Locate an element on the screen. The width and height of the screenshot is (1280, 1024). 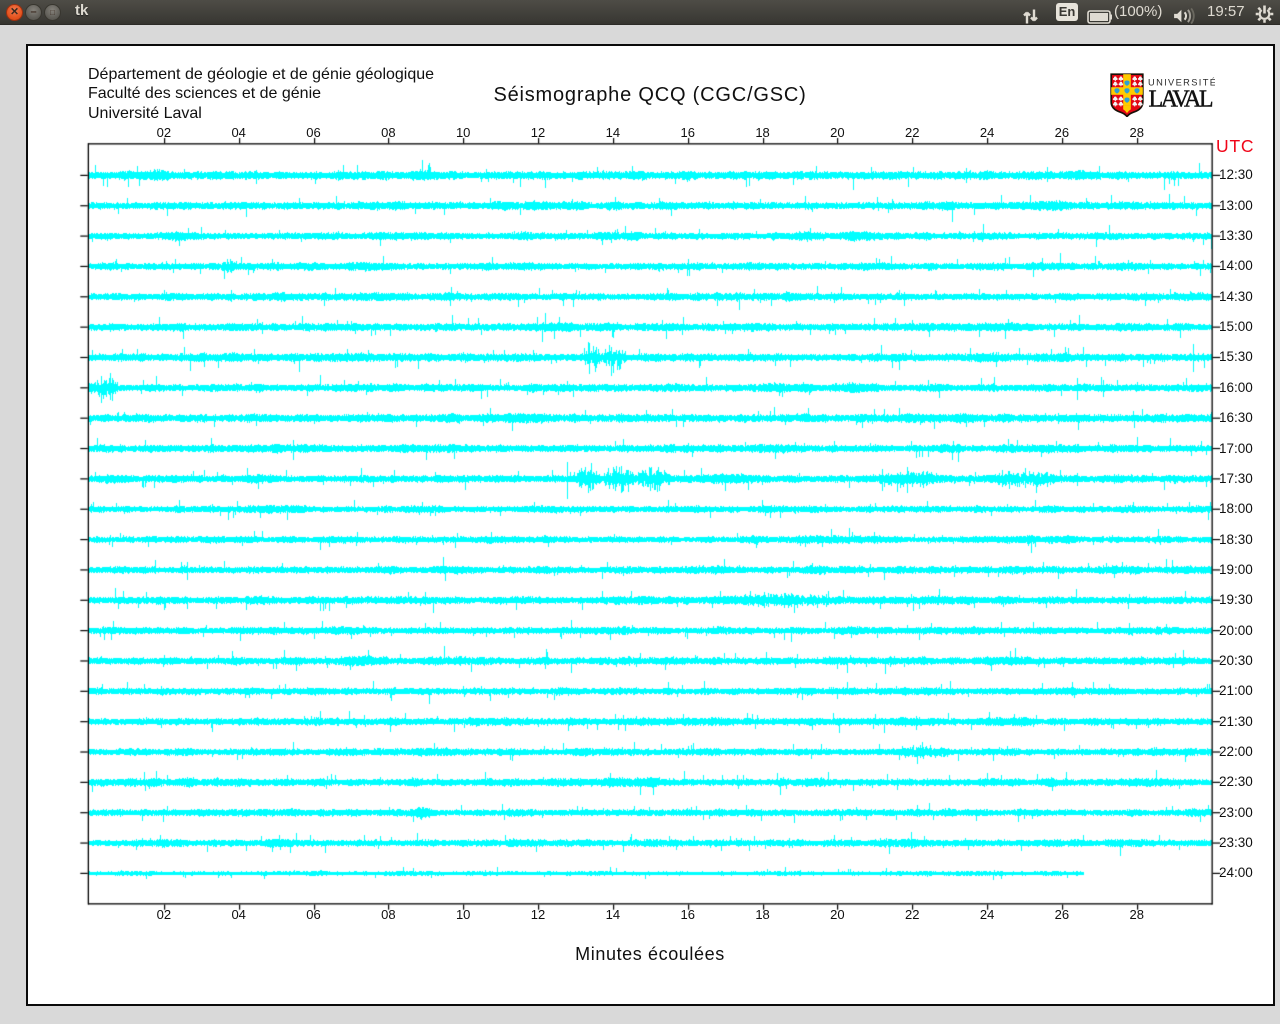
svg-text: LAVAL is located at coordinates (1181, 100).